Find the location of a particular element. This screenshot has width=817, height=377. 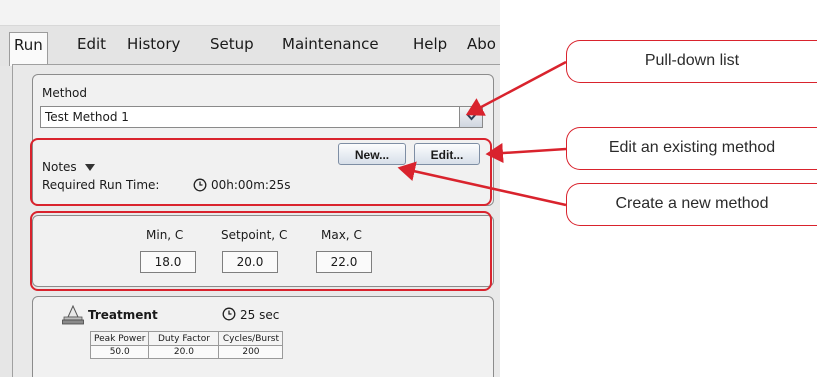

setpoint-temp-field: 20.0 is located at coordinates (250, 262).